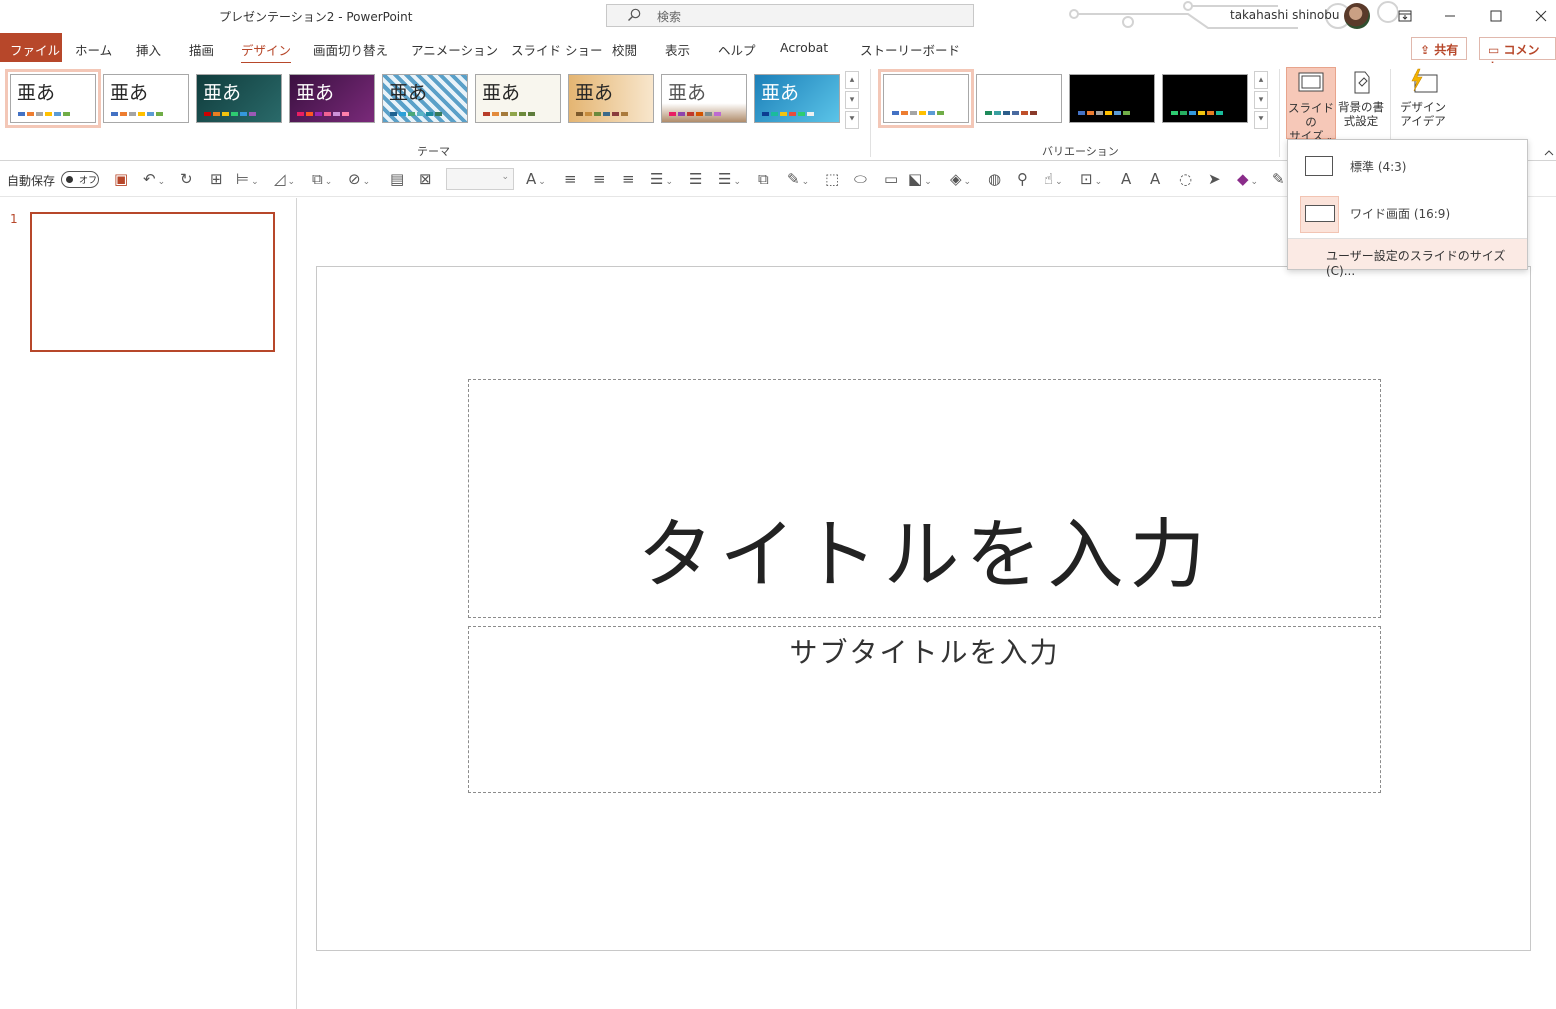  What do you see at coordinates (790, 15) in the screenshot?
I see `search-box: 検索` at bounding box center [790, 15].